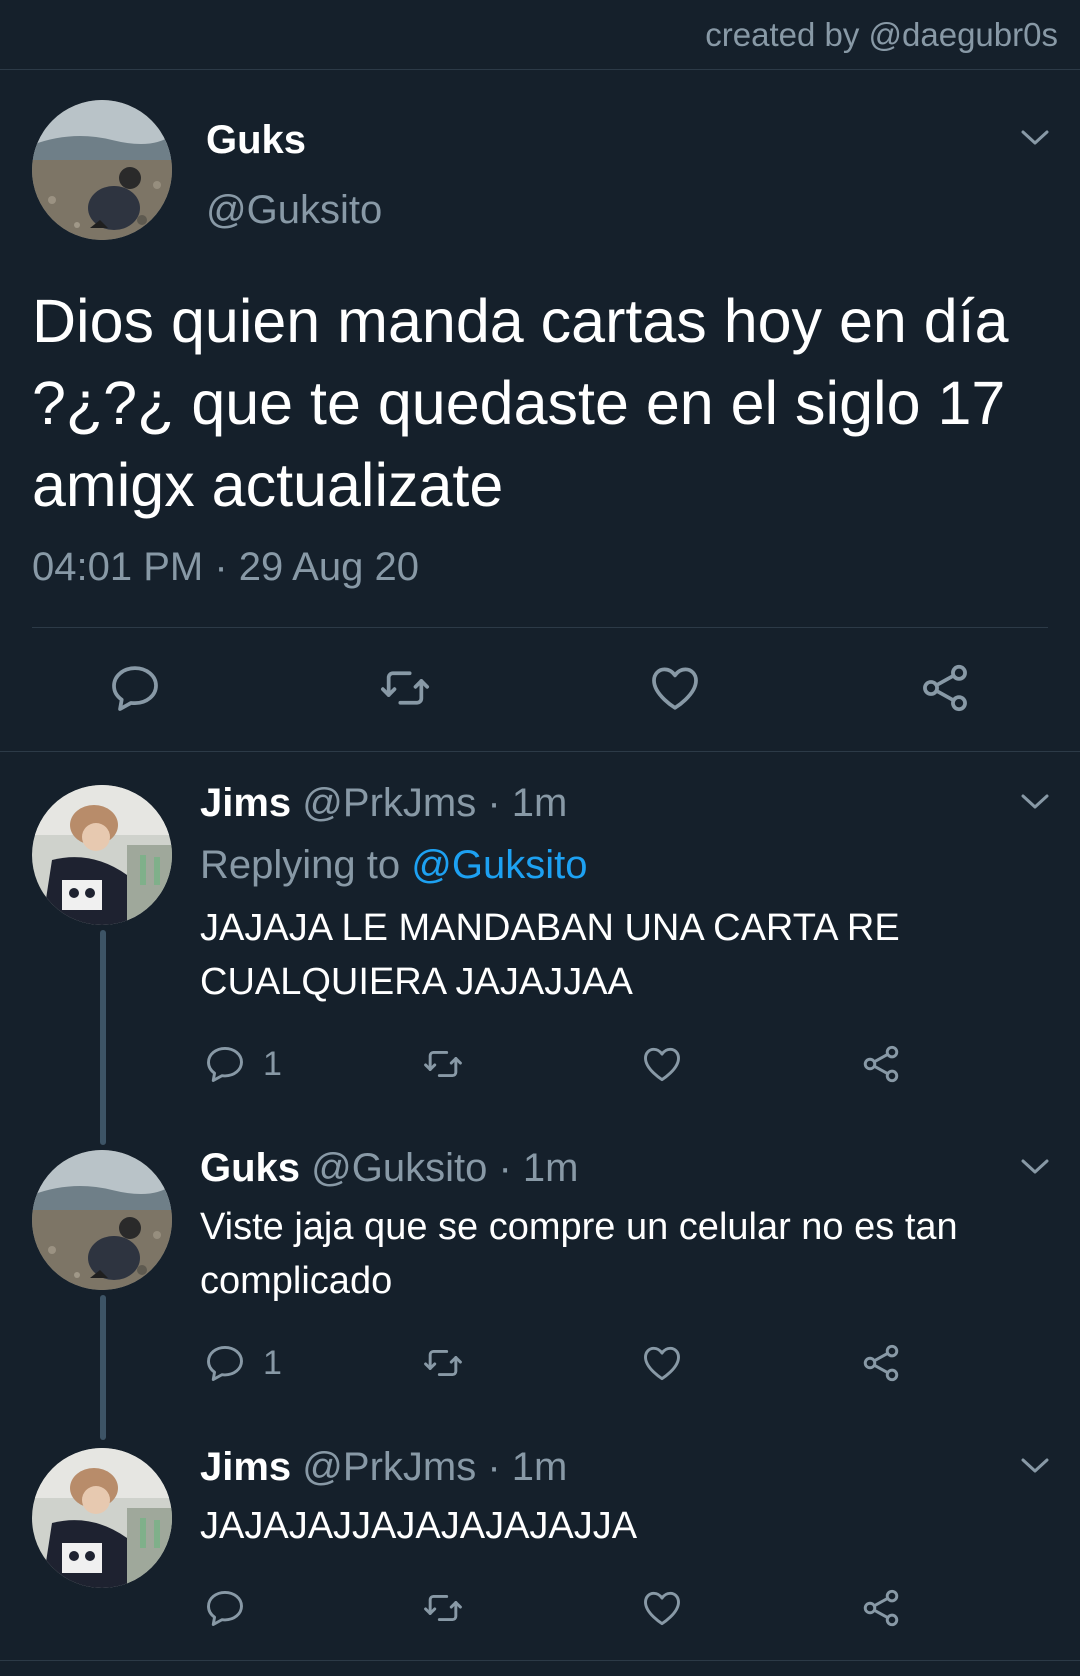  I want to click on reply-action, so click(233, 1608).